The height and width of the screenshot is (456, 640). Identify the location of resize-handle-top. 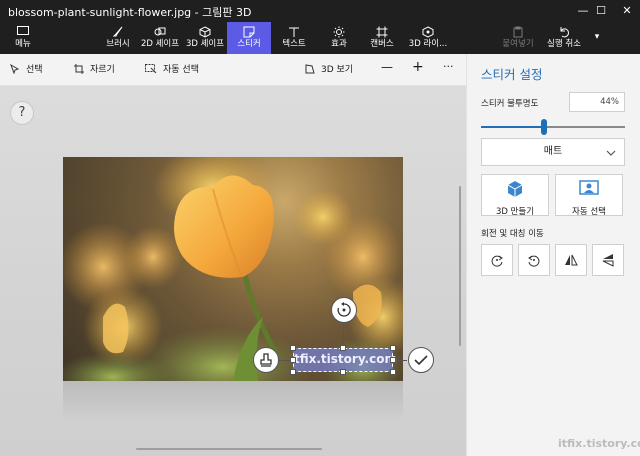
(343, 348).